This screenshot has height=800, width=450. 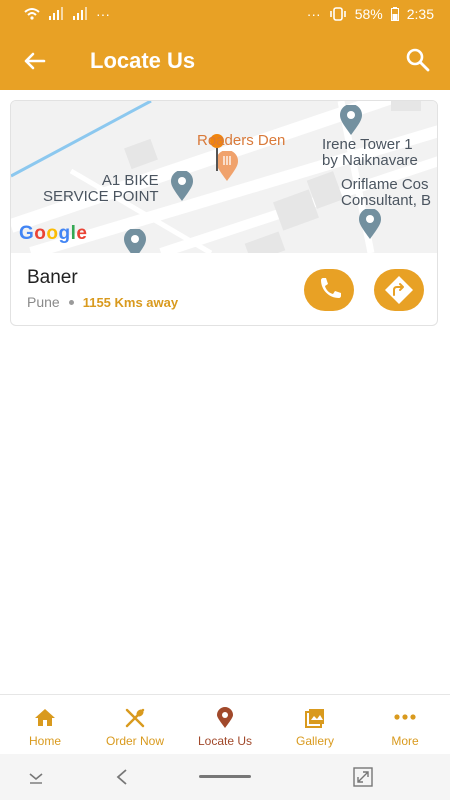 I want to click on back-button, so click(x=36, y=61).